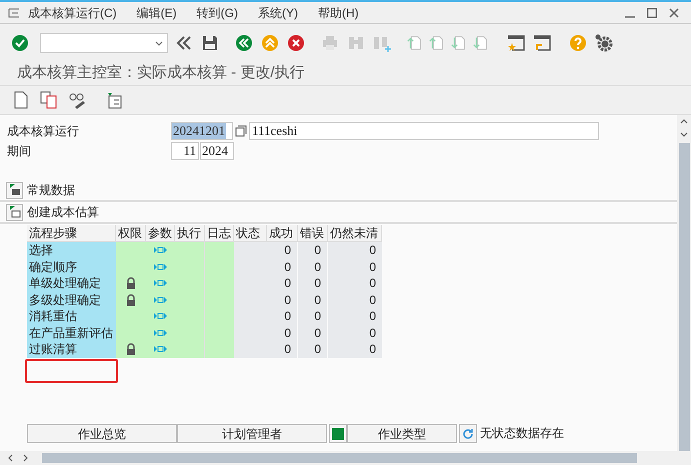  I want to click on table-cell: 选择, so click(71, 250).